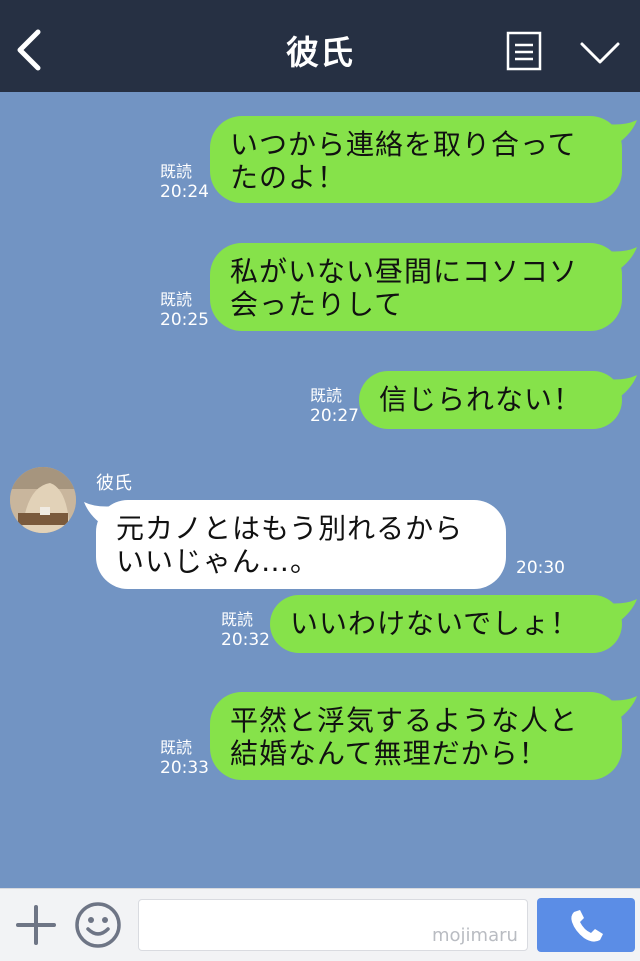  Describe the element at coordinates (540, 568) in the screenshot. I see `message-time: 20:30` at that location.